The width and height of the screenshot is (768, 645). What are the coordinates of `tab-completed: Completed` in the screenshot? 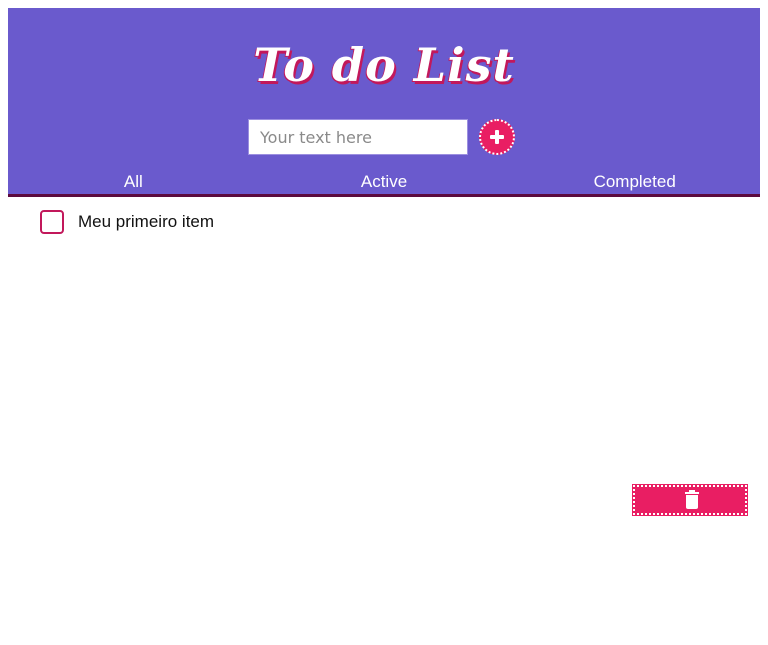 It's located at (634, 182).